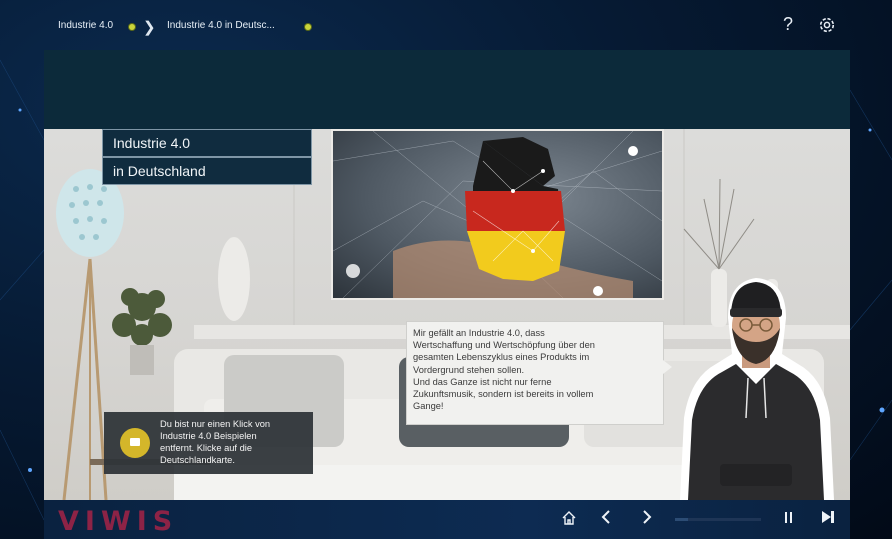 This screenshot has width=892, height=539. I want to click on bottom-bar: VIWIS, so click(447, 519).